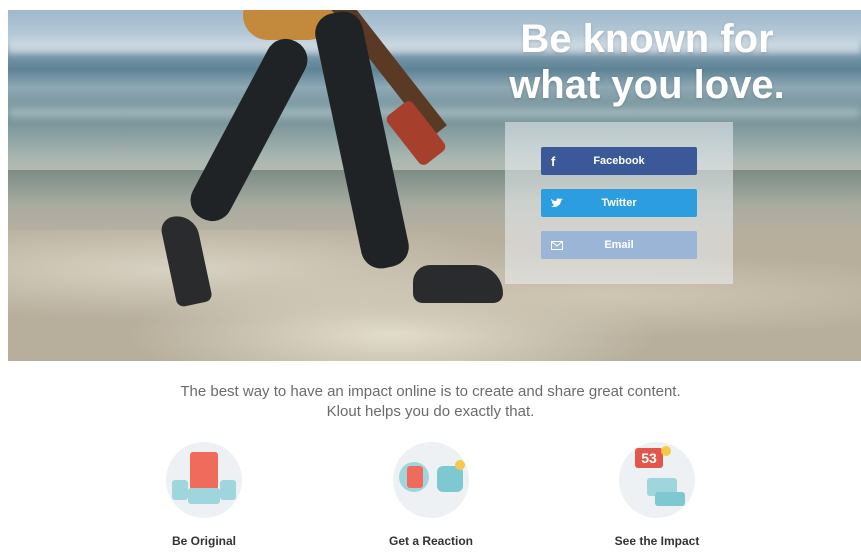 The height and width of the screenshot is (555, 861). I want to click on score-badge: 53, so click(649, 458).